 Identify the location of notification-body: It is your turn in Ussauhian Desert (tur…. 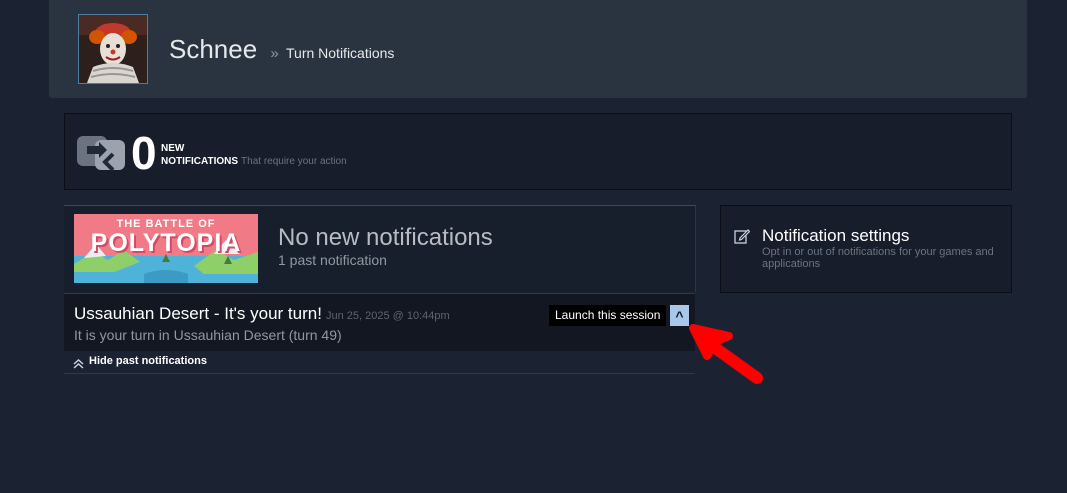
(208, 335).